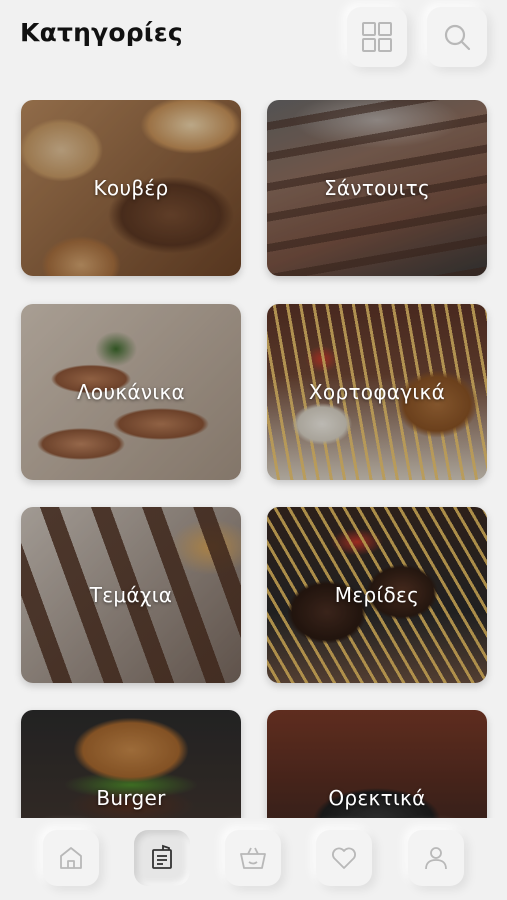 The height and width of the screenshot is (900, 507). I want to click on category-label: Λουκάνικα, so click(131, 392).